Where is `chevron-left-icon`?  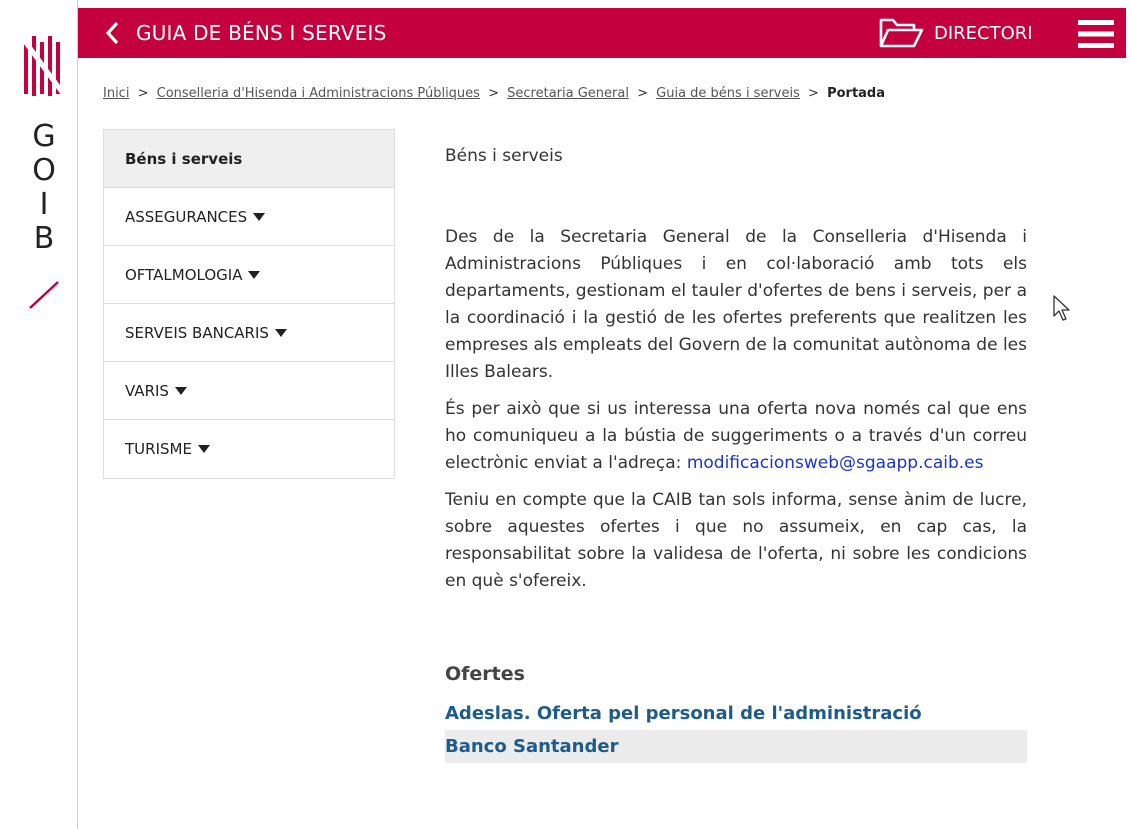
chevron-left-icon is located at coordinates (112, 33).